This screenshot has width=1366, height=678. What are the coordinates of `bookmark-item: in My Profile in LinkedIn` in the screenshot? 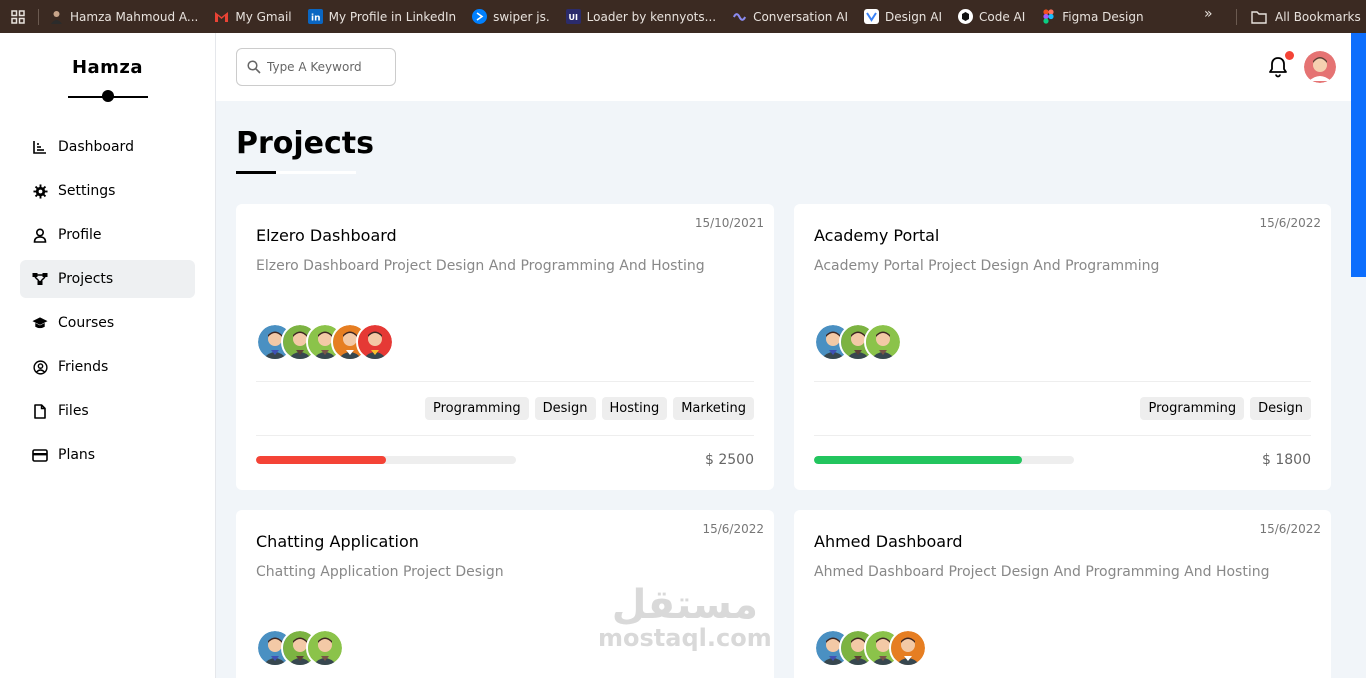 It's located at (382, 16).